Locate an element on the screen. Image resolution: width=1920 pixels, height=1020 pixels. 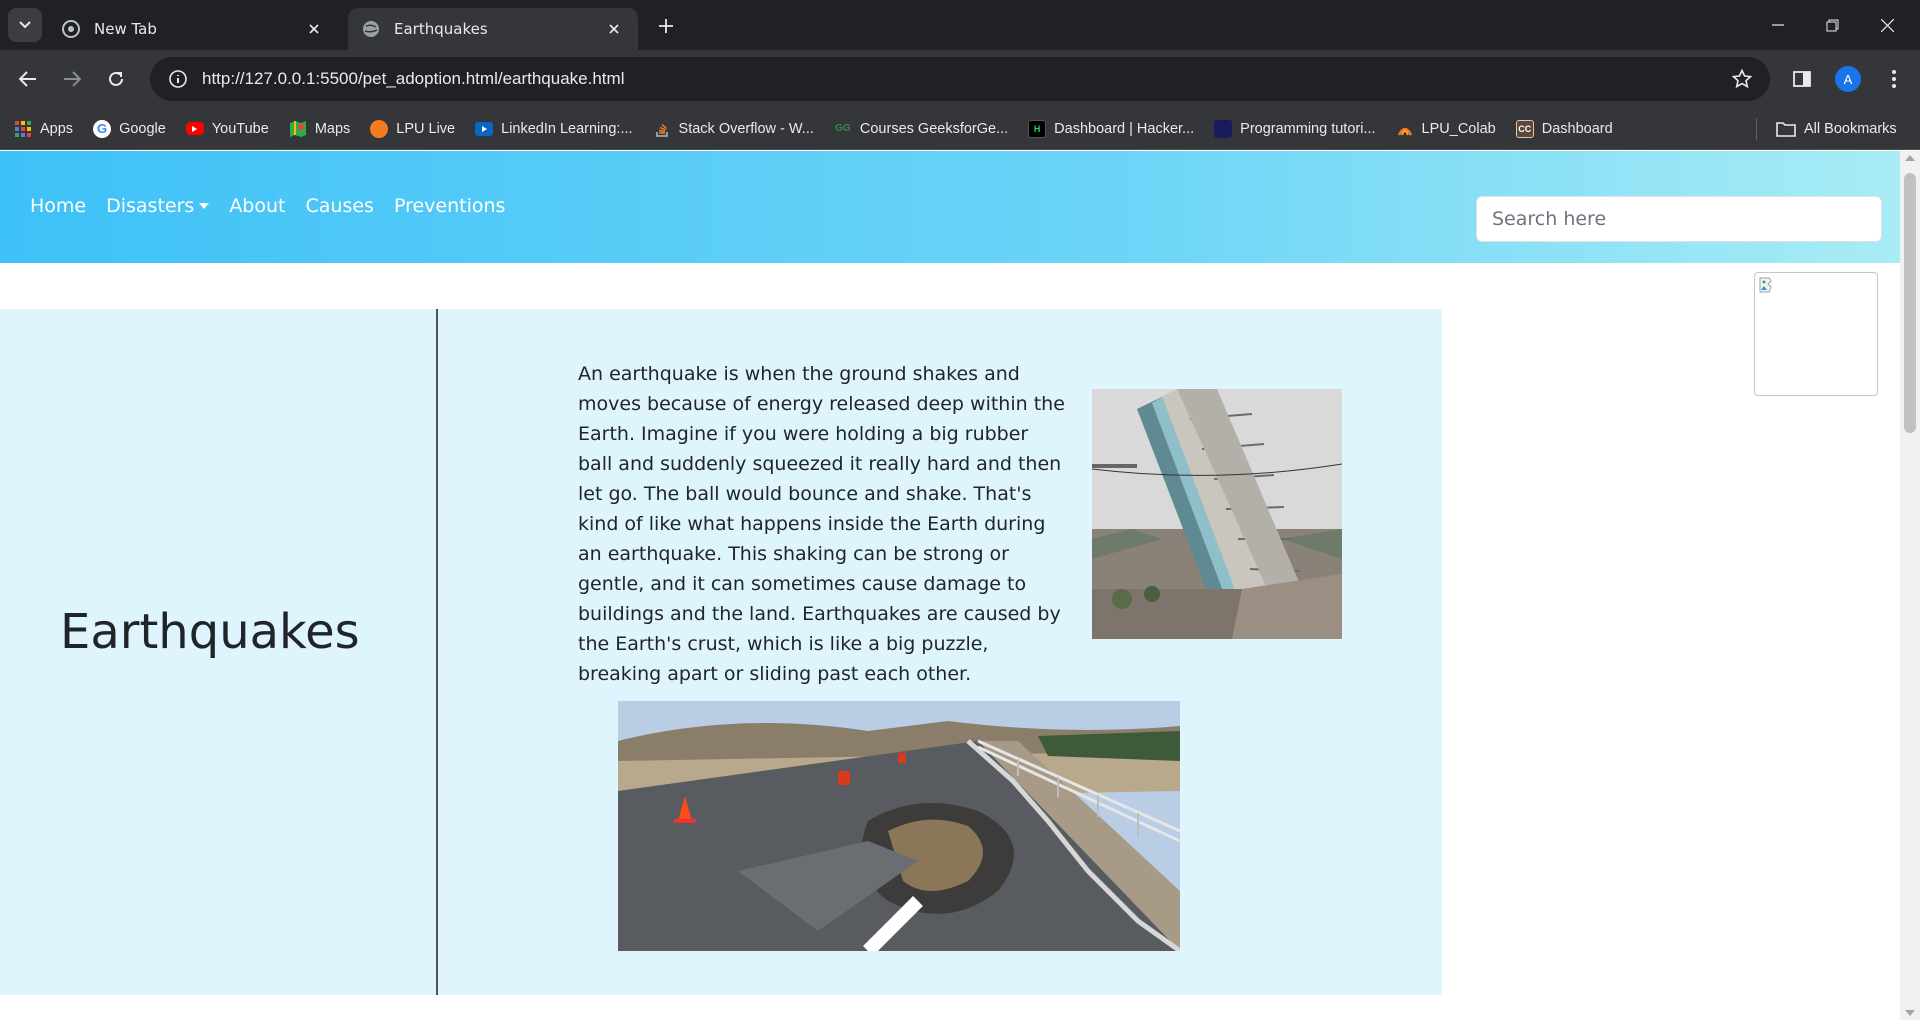
codechef-icon: CC is located at coordinates (1524, 128).